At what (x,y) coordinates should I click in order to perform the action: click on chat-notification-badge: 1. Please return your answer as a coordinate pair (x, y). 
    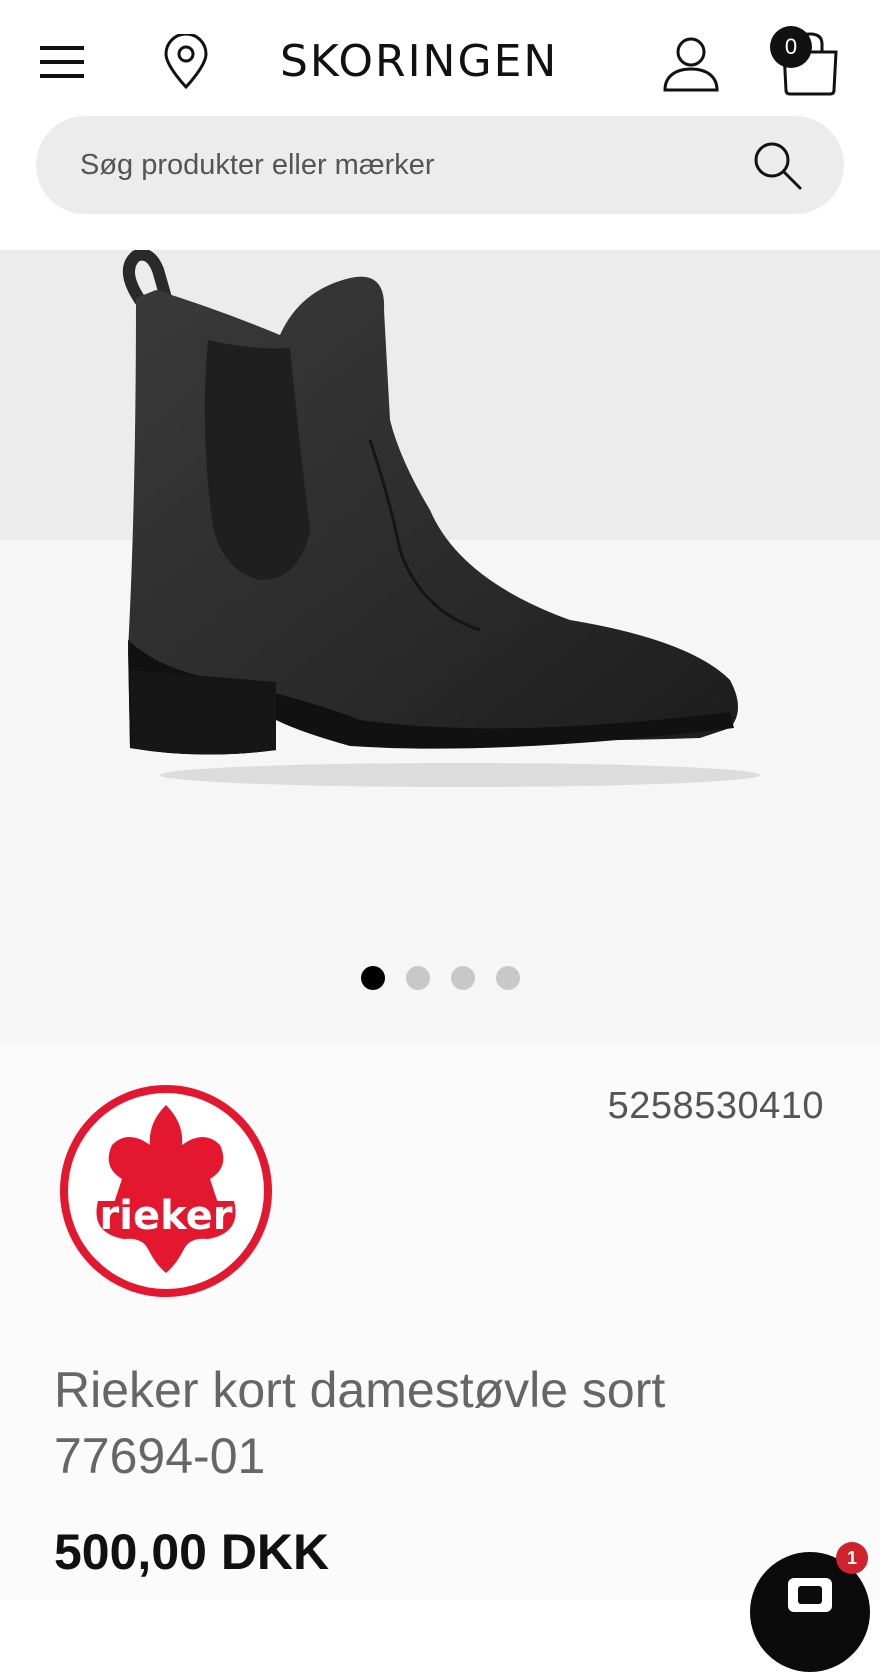
    Looking at the image, I should click on (852, 1558).